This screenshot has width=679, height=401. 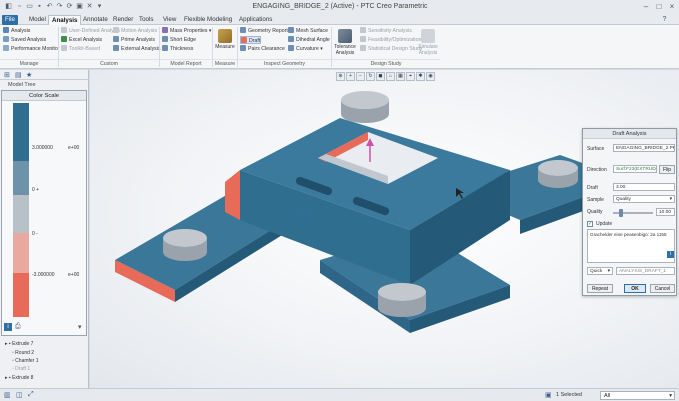 I want to click on quality-field: 10.00, so click(x=665, y=212).